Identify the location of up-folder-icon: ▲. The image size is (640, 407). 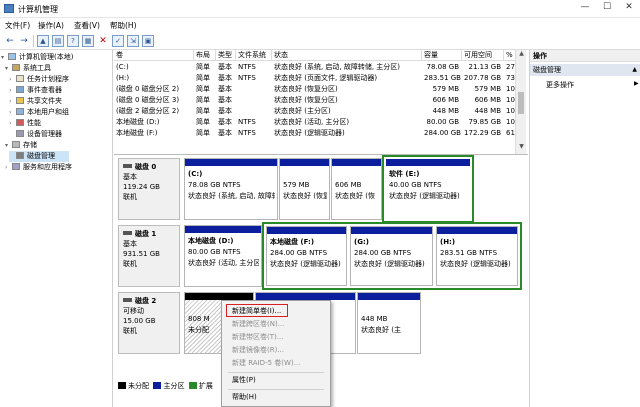
(43, 41).